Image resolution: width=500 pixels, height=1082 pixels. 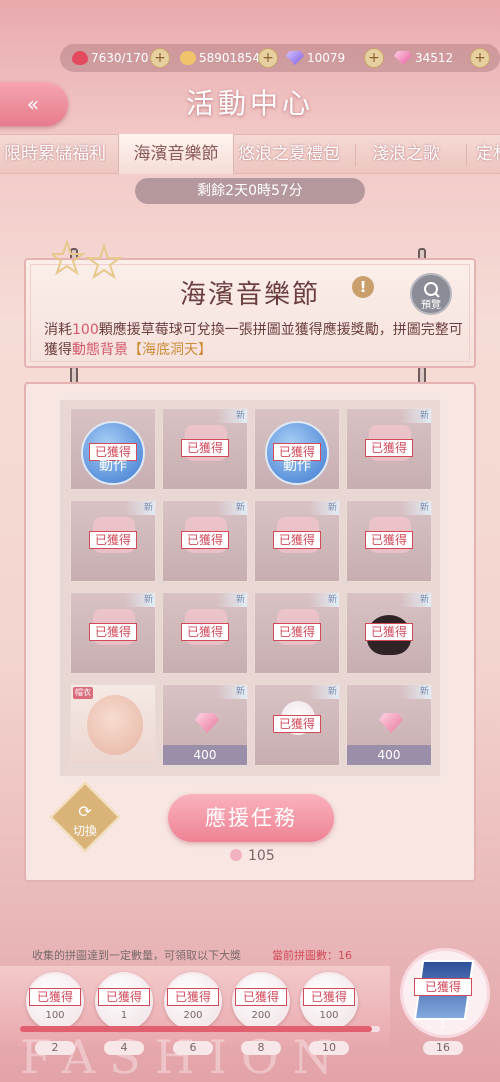 I want to click on puzzle-piece-1: 已獲得 動作, so click(x=113, y=449).